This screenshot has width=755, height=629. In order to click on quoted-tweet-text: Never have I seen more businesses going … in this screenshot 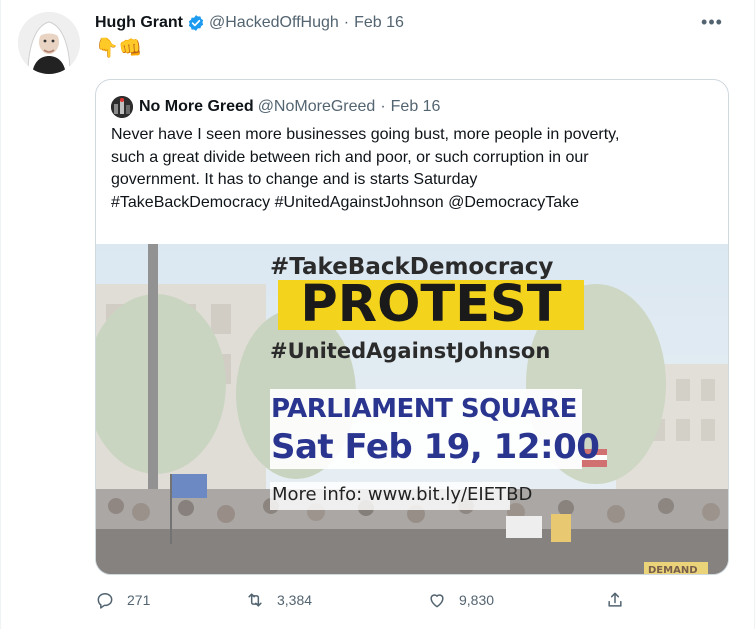, I will do `click(416, 169)`.